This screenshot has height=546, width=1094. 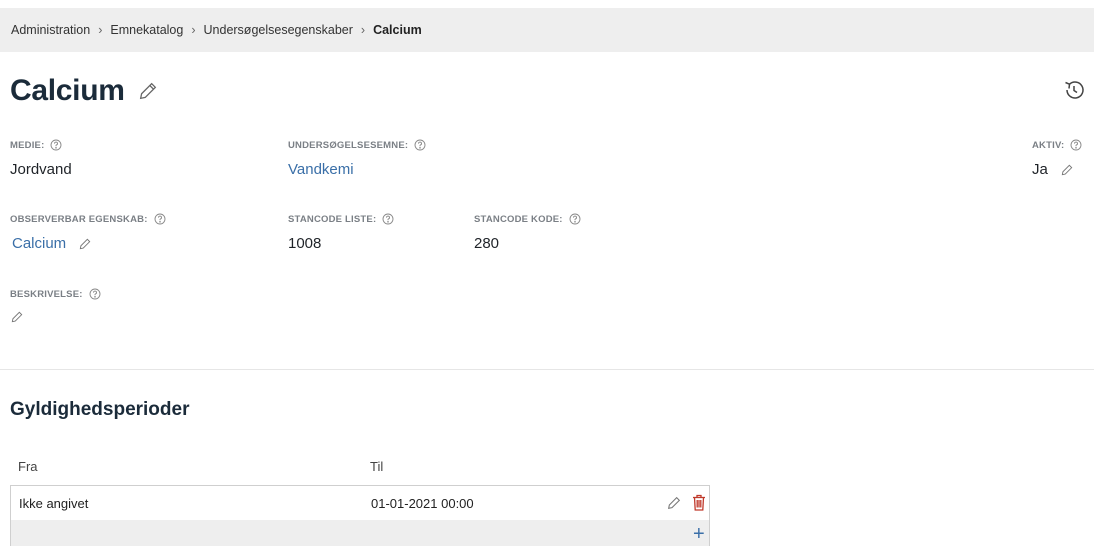 What do you see at coordinates (39, 243) in the screenshot?
I see `field-value-observerbar-egenskab-link: Calcium` at bounding box center [39, 243].